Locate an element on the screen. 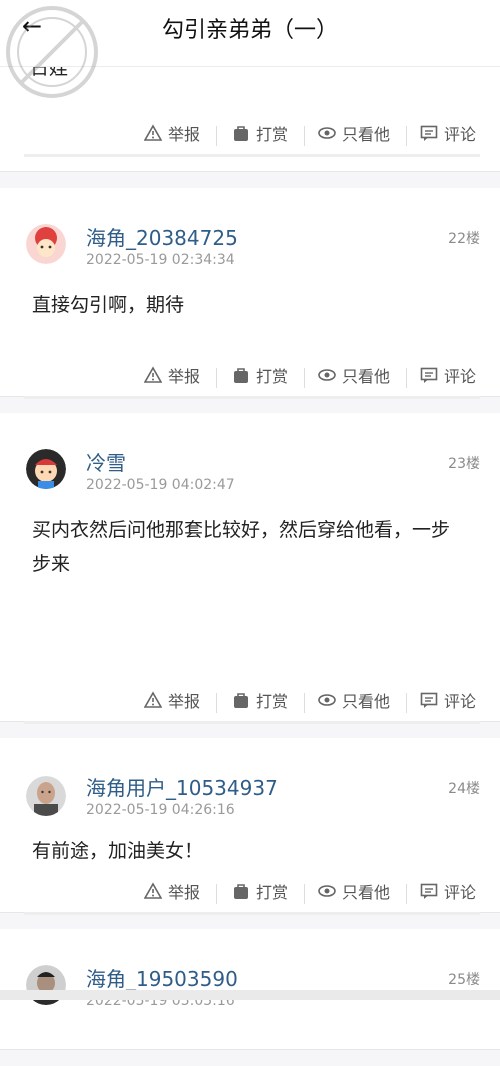 This screenshot has width=500, height=1066. top-bar: ← 勾引亲弟弟（一） is located at coordinates (250, 33).